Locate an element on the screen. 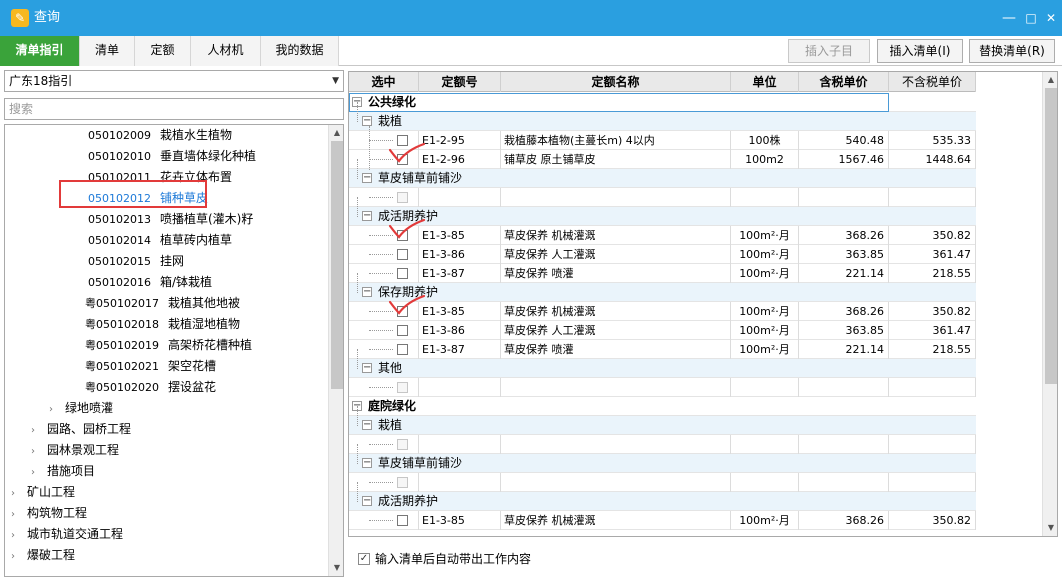 This screenshot has height=581, width=1062. tree-item: 粤050102017 栽植其他地被 is located at coordinates (162, 303).